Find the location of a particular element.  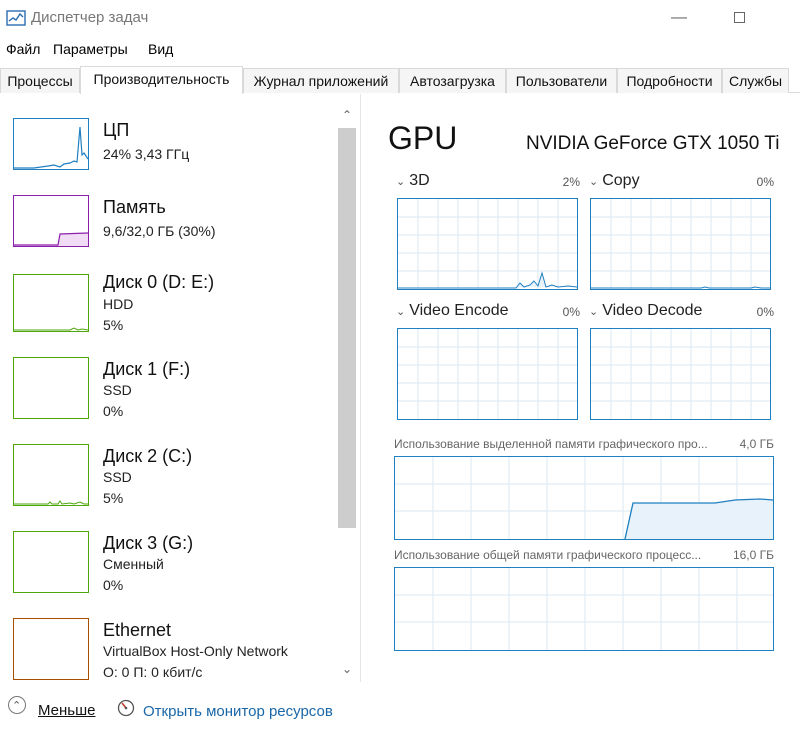

sidebar-item-cpu: ЦП 24% 3,43 ГГц is located at coordinates (167, 158).